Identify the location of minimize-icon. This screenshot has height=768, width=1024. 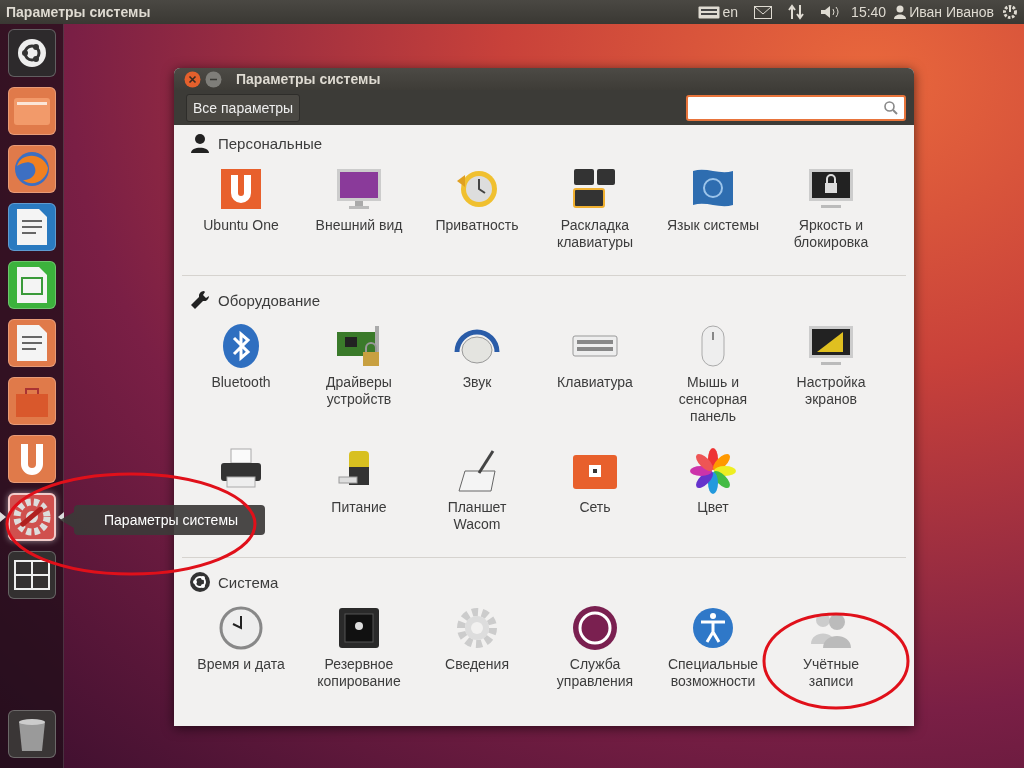
(213, 79).